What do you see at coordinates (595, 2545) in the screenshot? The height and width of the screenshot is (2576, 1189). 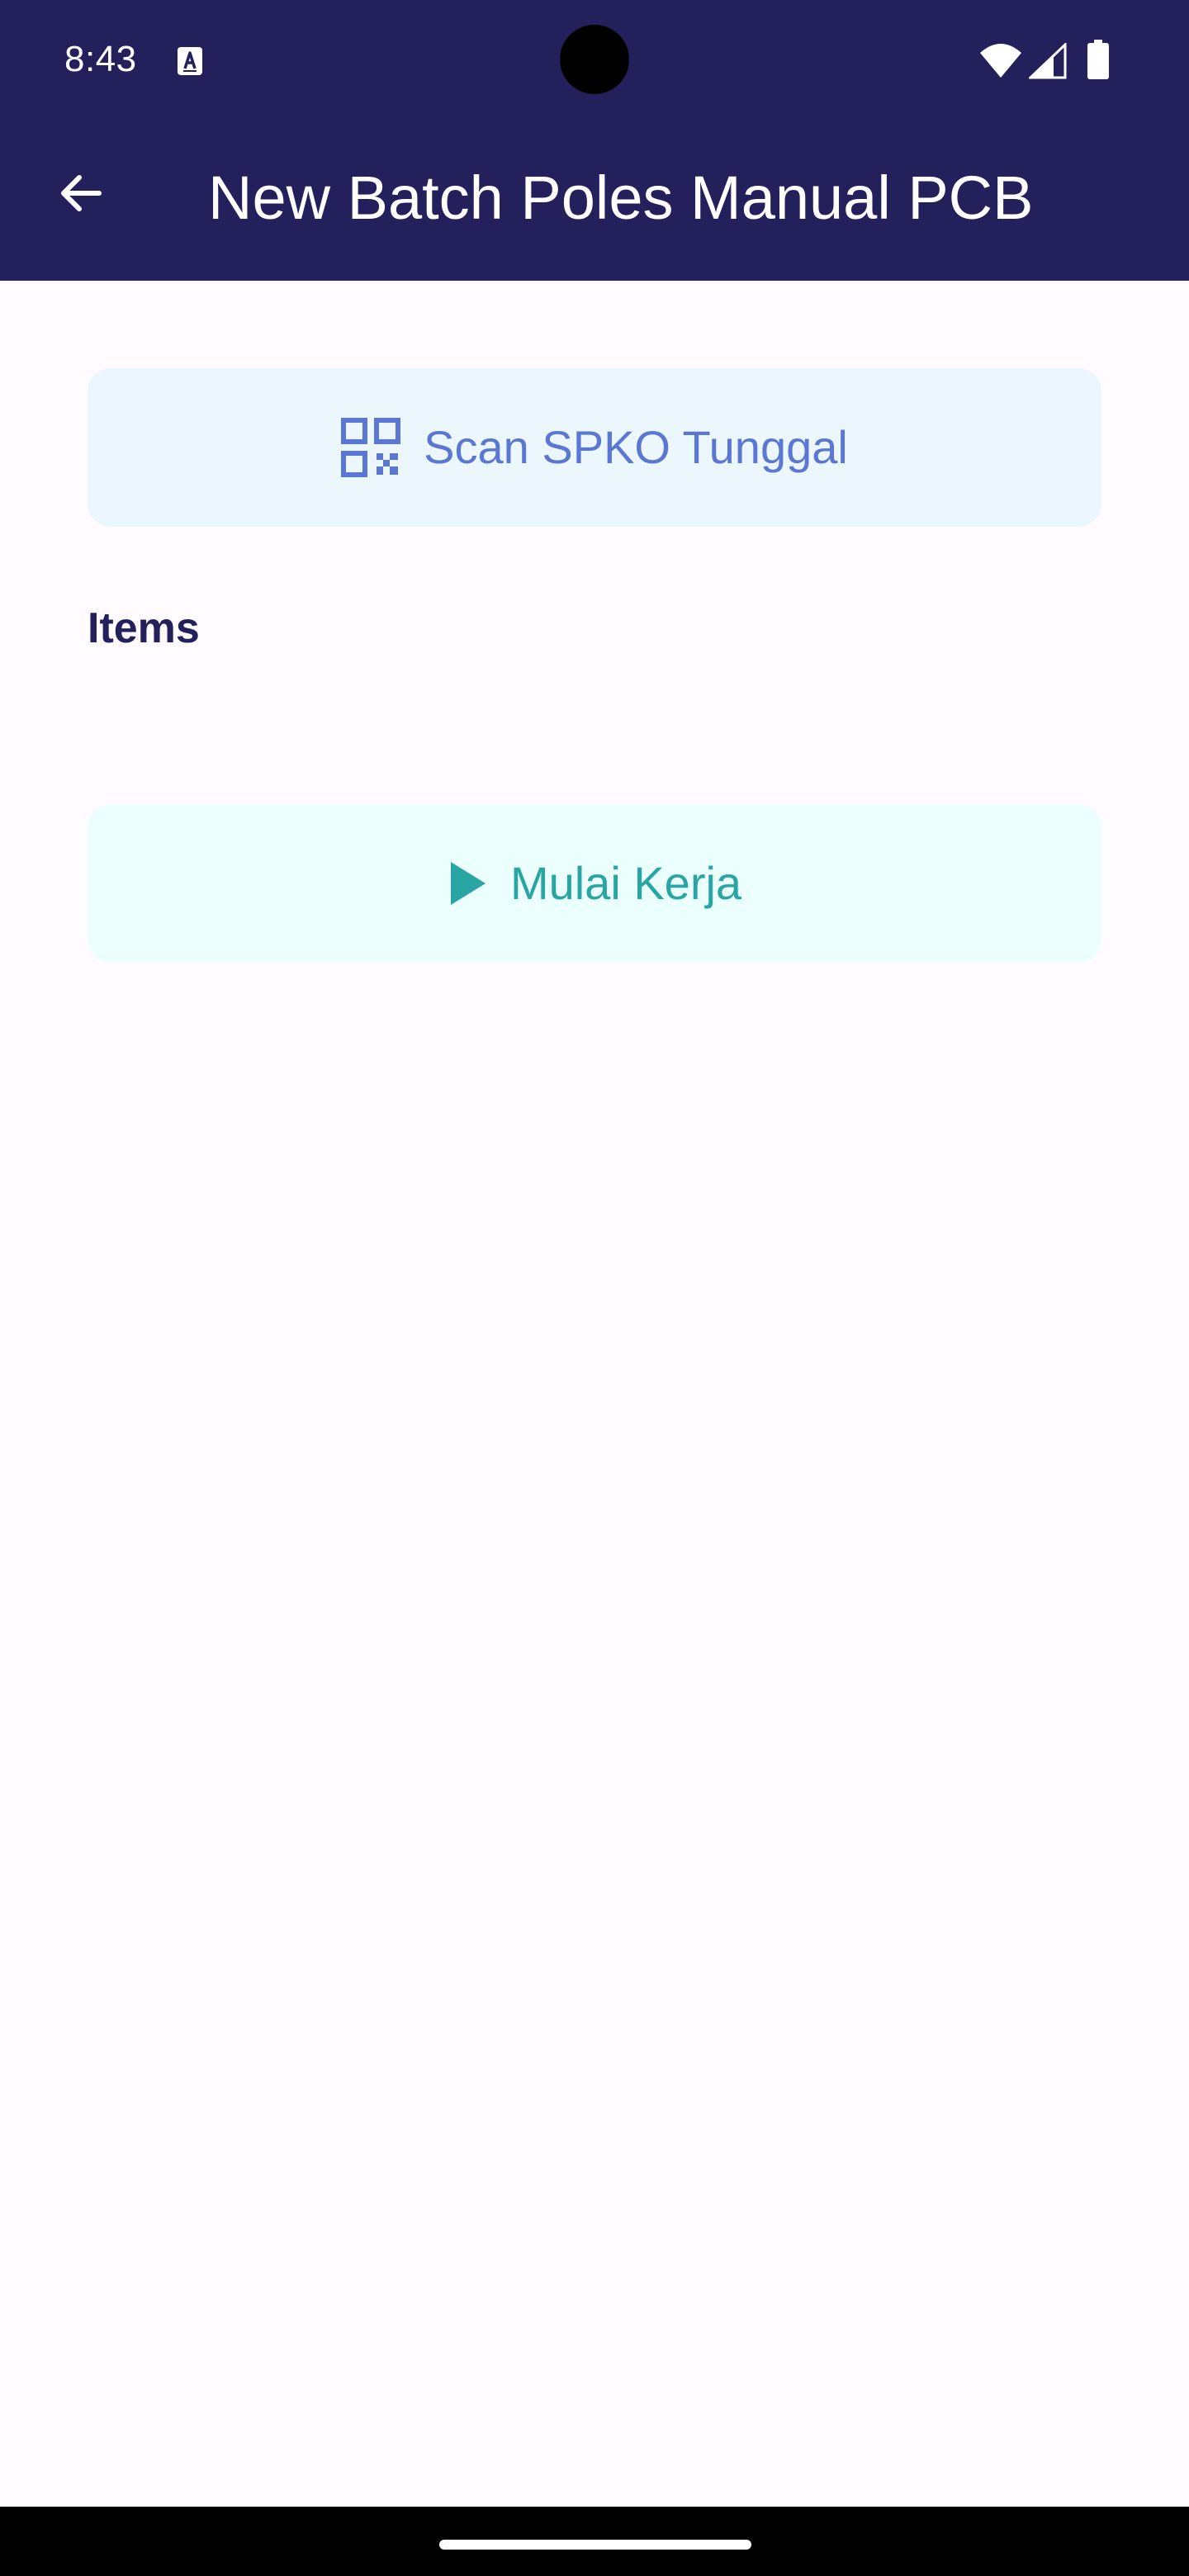 I see `home-indicator` at bounding box center [595, 2545].